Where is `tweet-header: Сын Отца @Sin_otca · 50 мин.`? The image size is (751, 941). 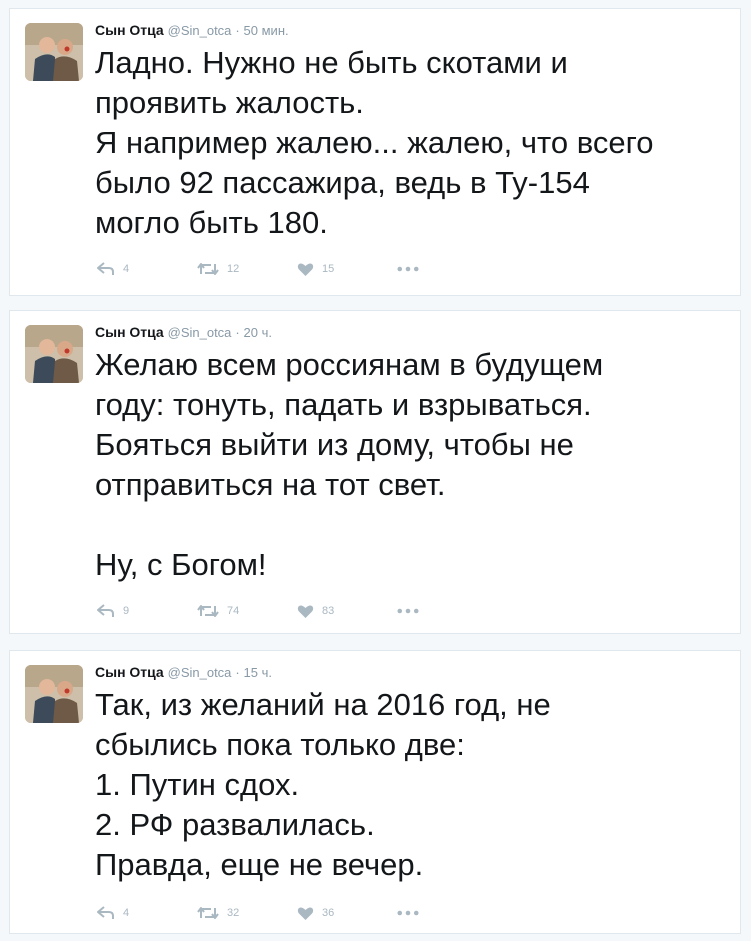
tweet-header: Сын Отца @Sin_otca · 50 мин. is located at coordinates (192, 30).